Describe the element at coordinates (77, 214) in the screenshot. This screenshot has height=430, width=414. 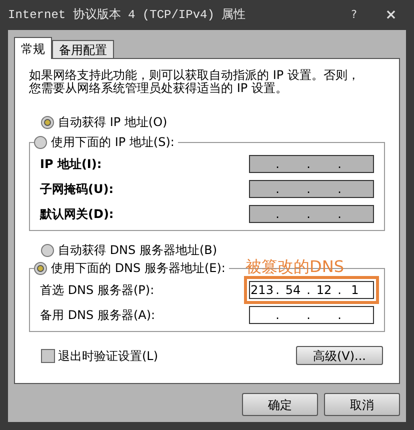
I see `field-label: 默认网关(D):` at that location.